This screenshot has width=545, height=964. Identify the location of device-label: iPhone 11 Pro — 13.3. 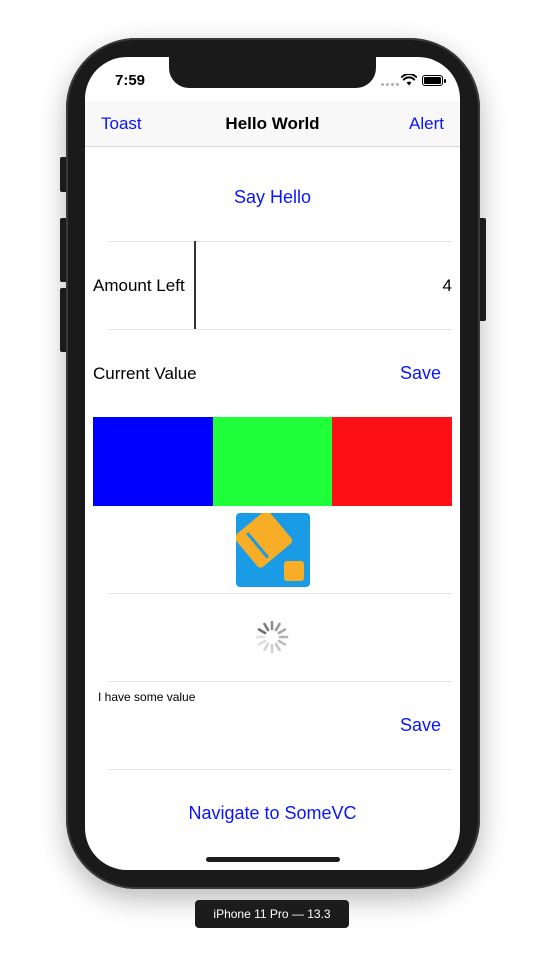
(272, 914).